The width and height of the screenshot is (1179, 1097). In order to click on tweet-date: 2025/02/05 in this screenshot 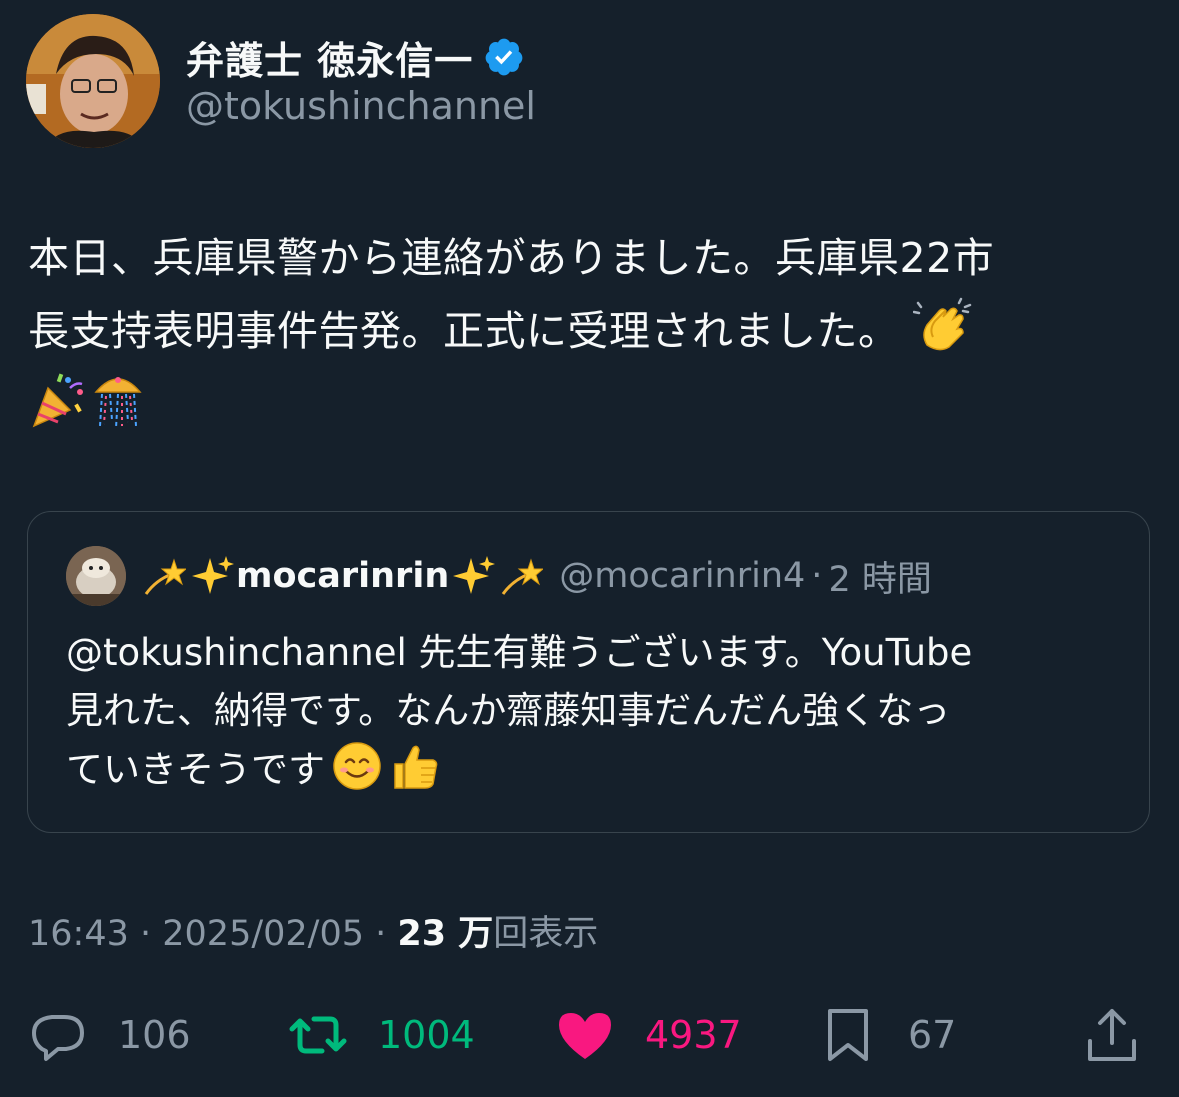, I will do `click(263, 934)`.